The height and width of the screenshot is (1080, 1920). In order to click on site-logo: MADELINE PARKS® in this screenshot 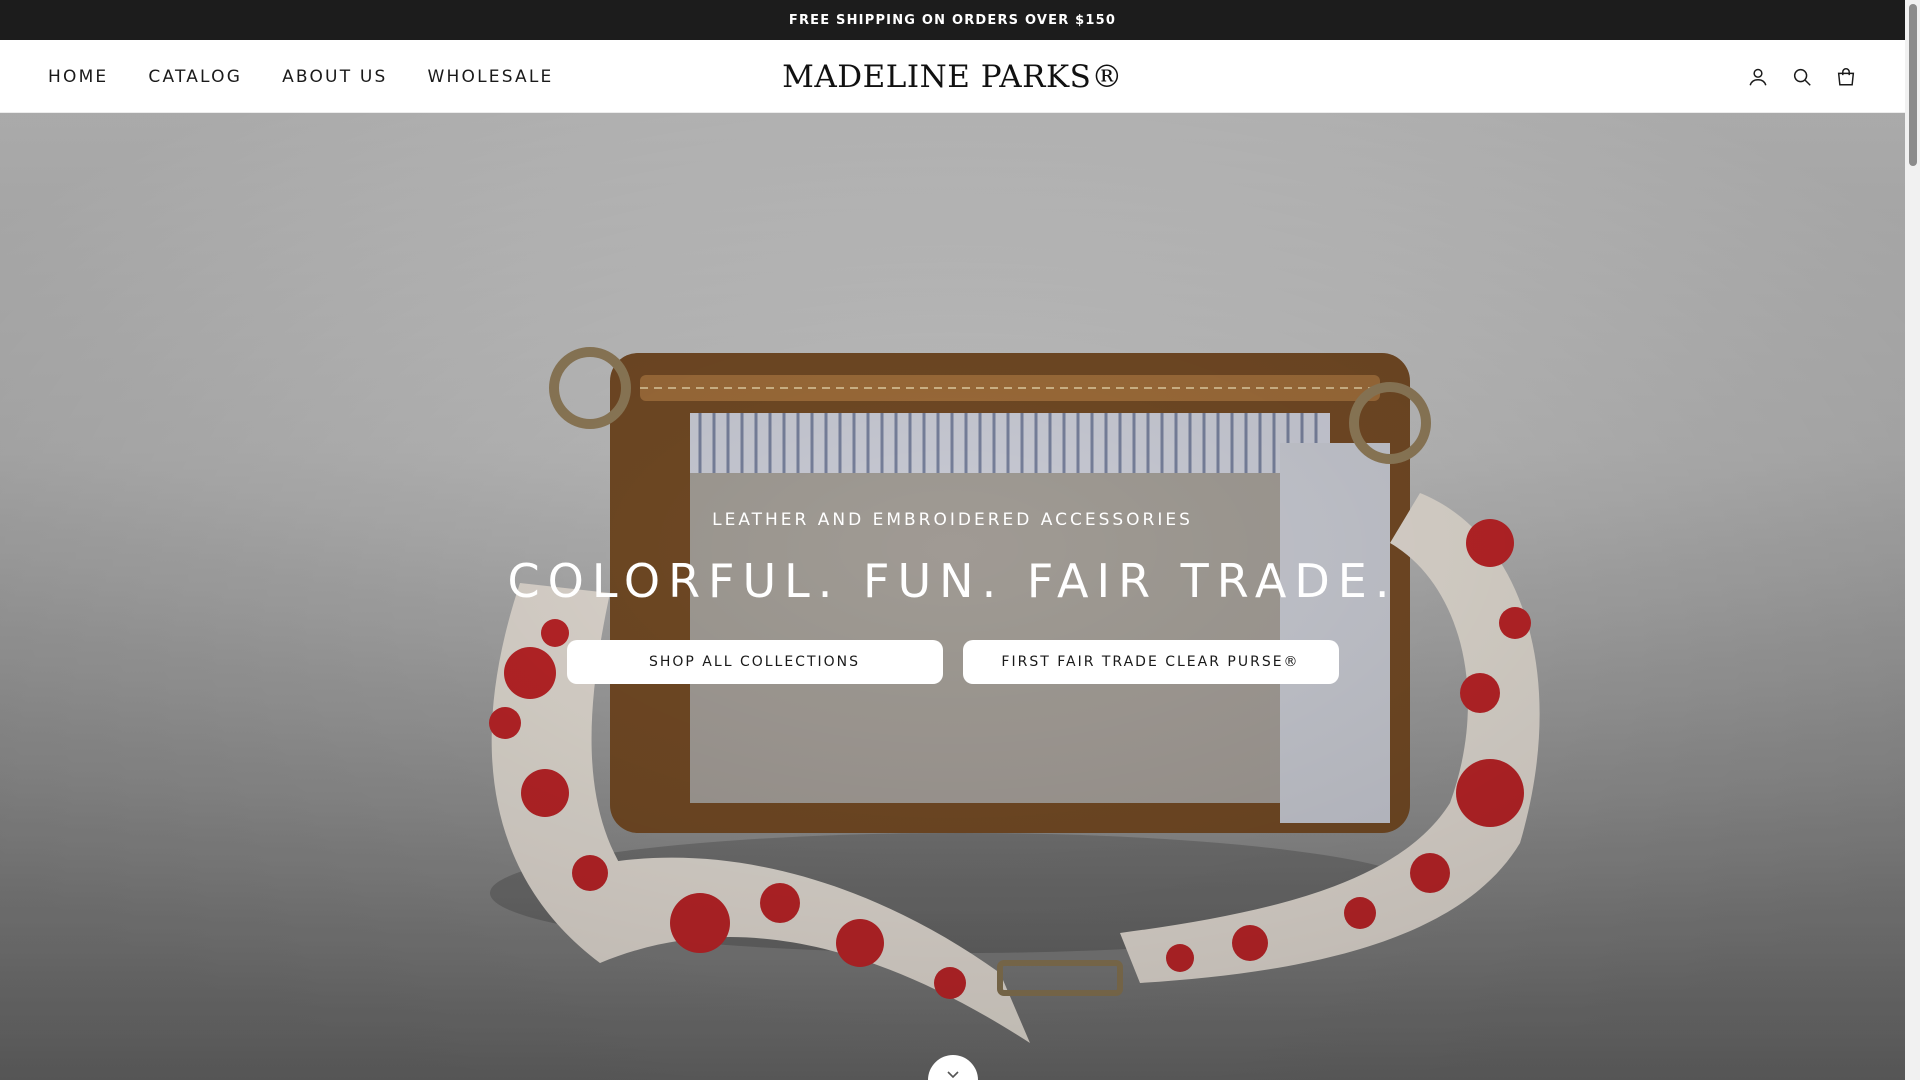, I will do `click(952, 76)`.